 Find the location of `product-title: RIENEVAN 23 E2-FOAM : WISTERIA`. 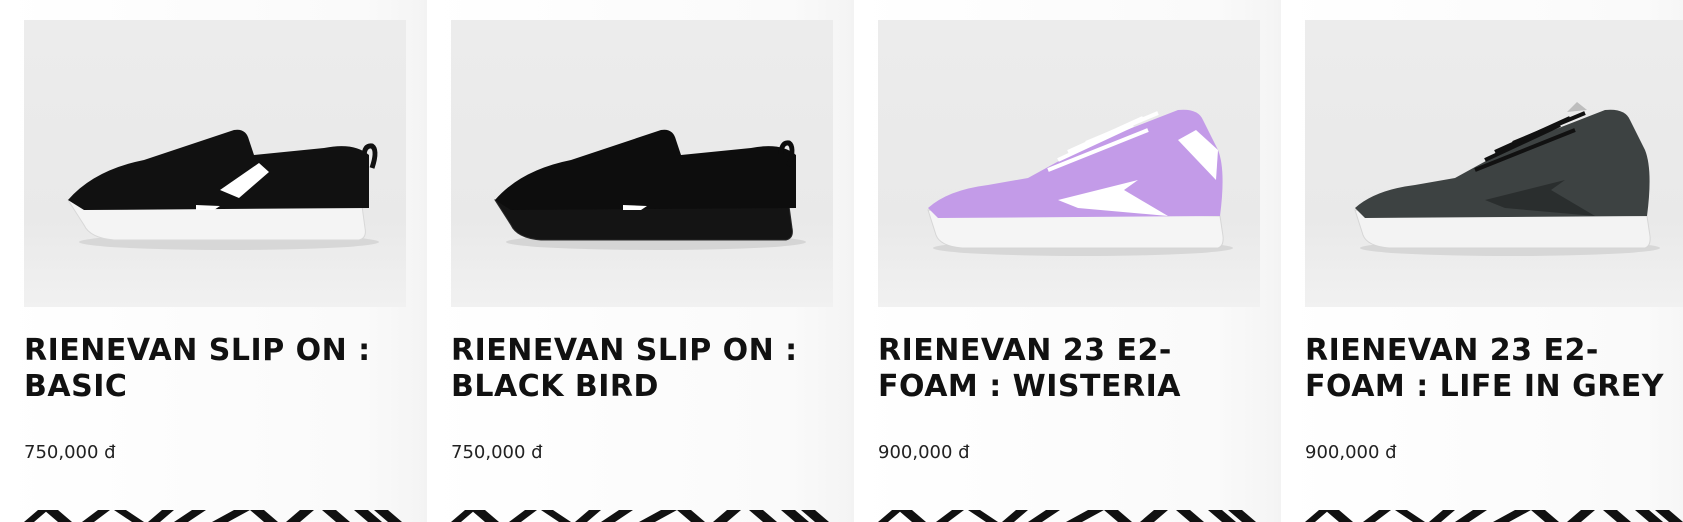

product-title: RIENEVAN 23 E2-FOAM : WISTERIA is located at coordinates (1069, 387).